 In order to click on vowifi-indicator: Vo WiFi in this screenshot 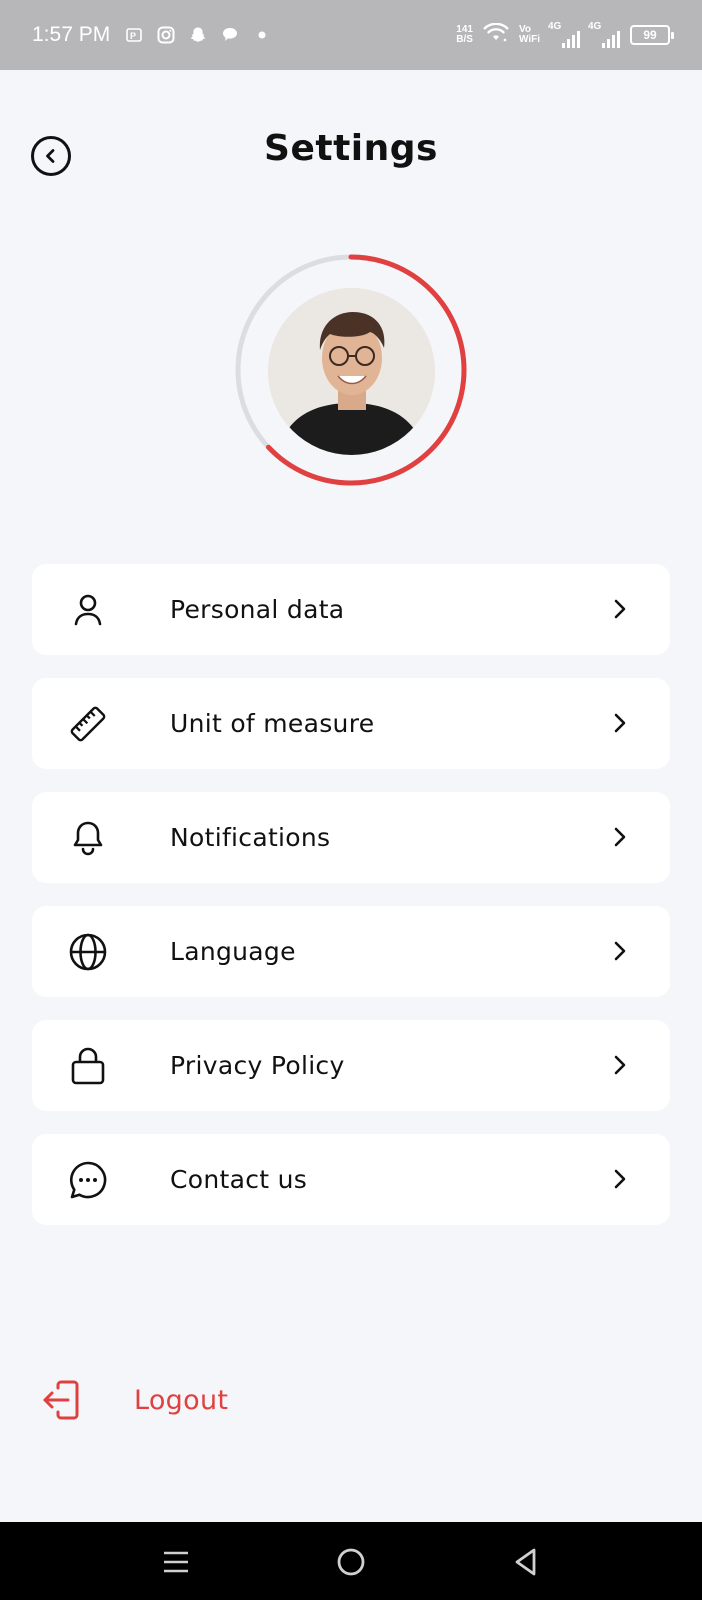, I will do `click(529, 35)`.